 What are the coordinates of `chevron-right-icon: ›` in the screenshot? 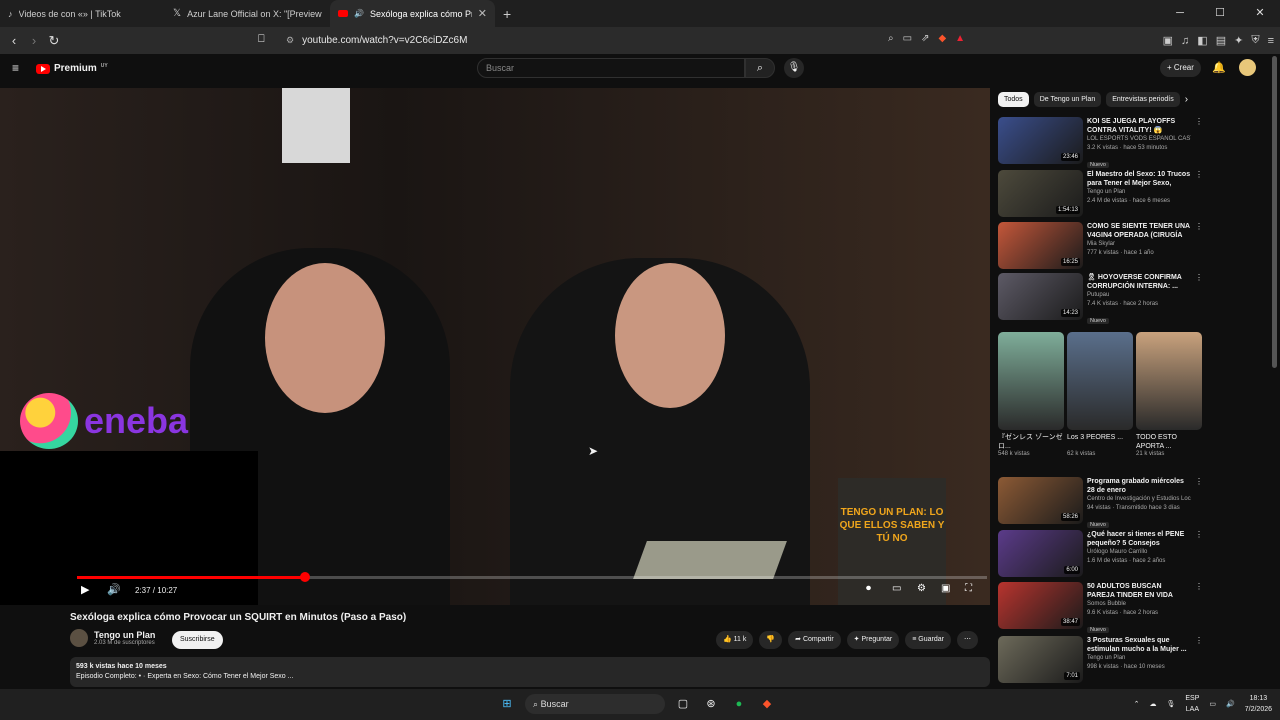 It's located at (1186, 99).